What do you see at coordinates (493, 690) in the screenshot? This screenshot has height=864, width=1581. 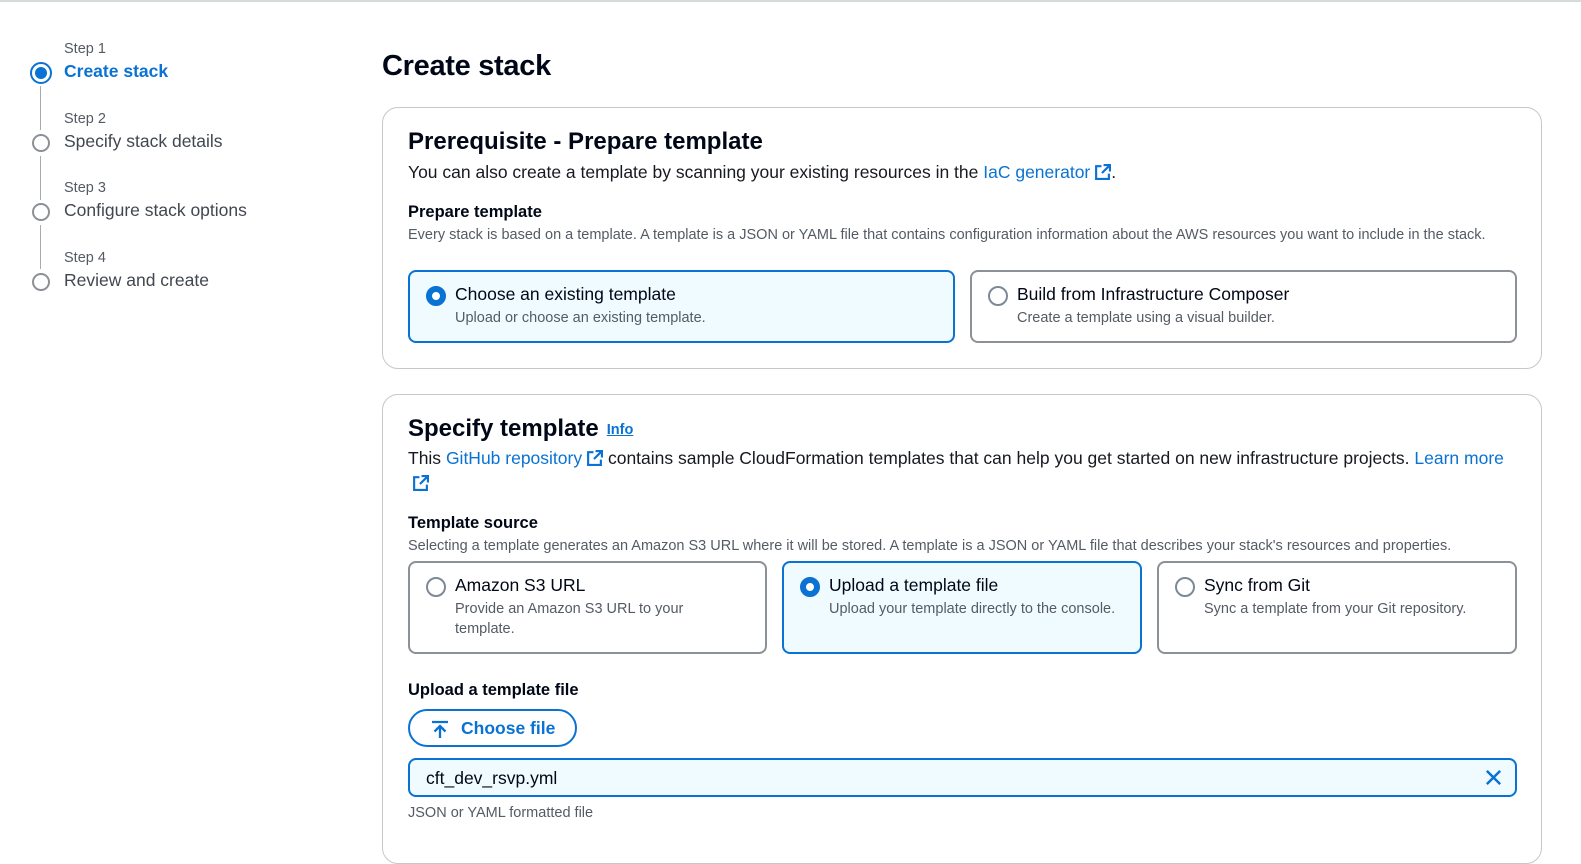 I see `upload-template-label: Upload a template file` at bounding box center [493, 690].